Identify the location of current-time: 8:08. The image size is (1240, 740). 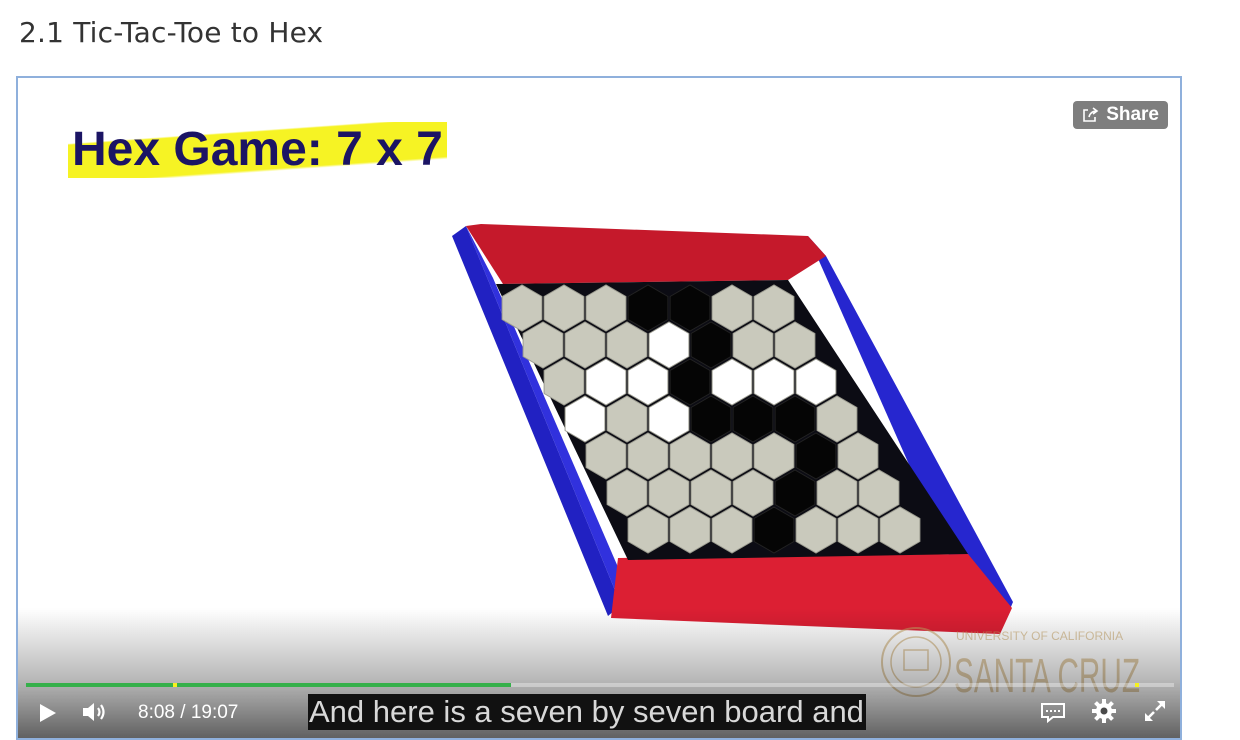
(156, 712).